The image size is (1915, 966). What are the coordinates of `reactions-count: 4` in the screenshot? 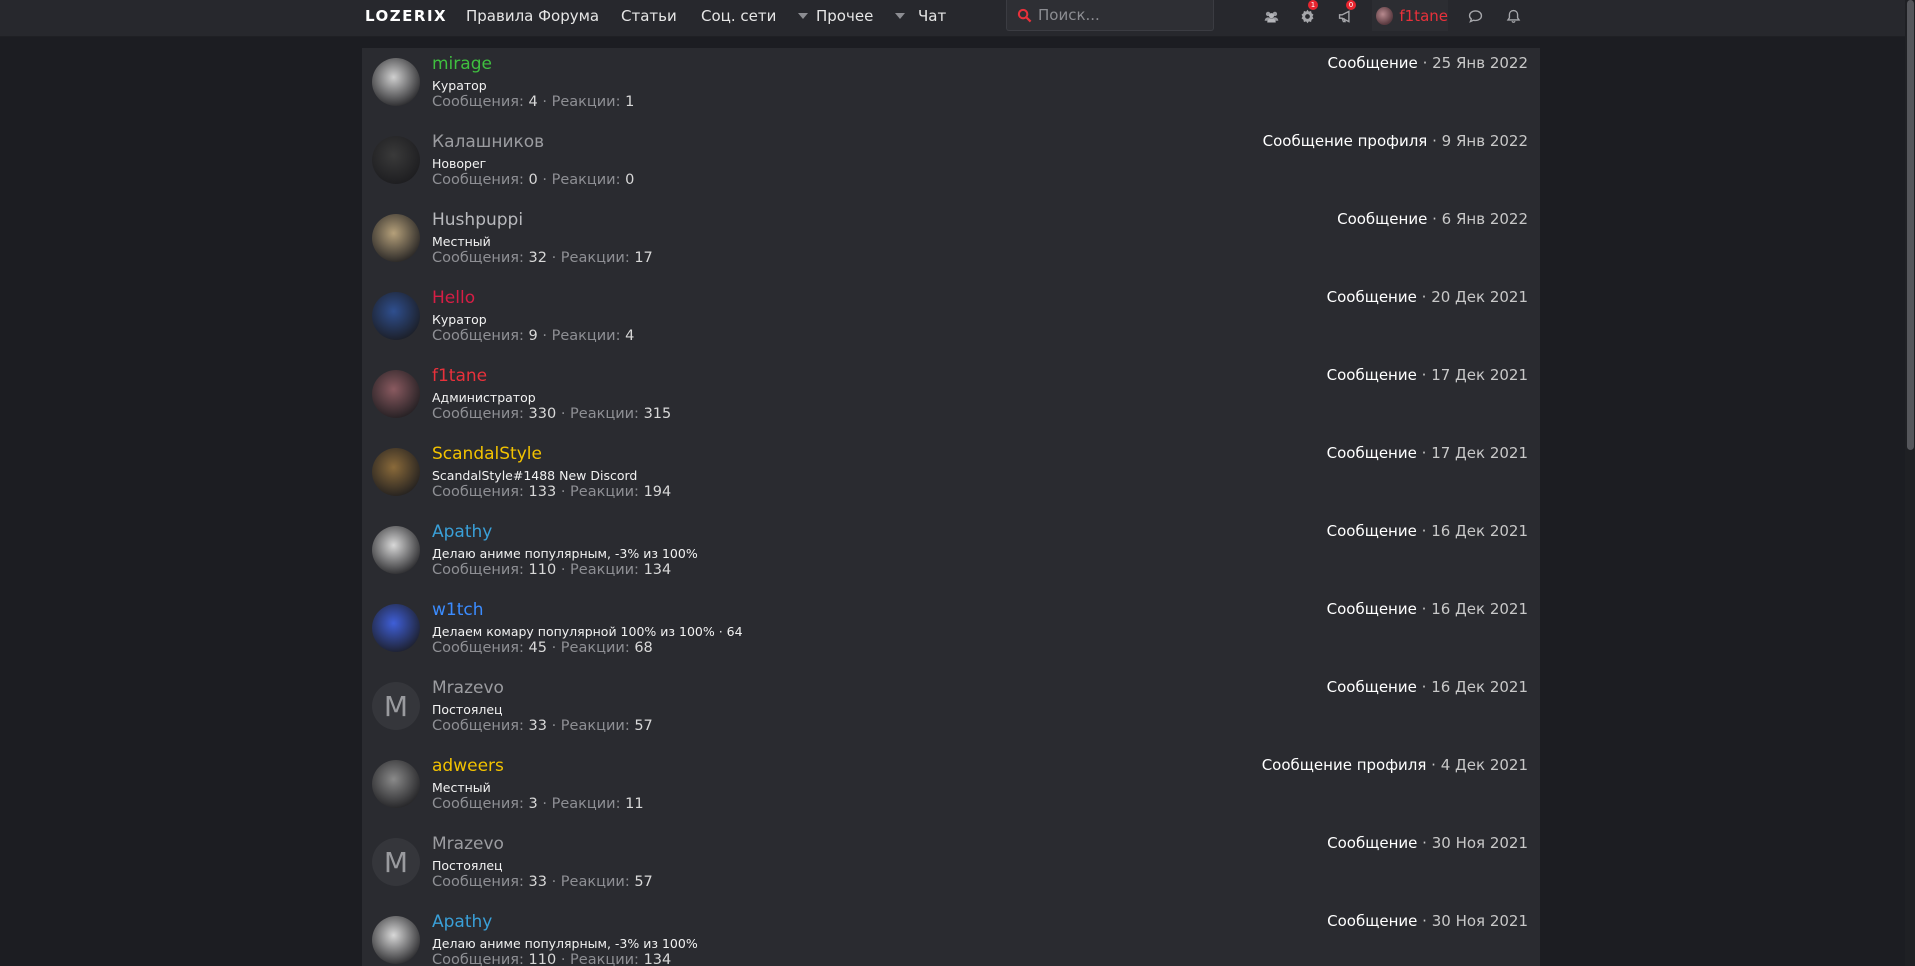 It's located at (630, 336).